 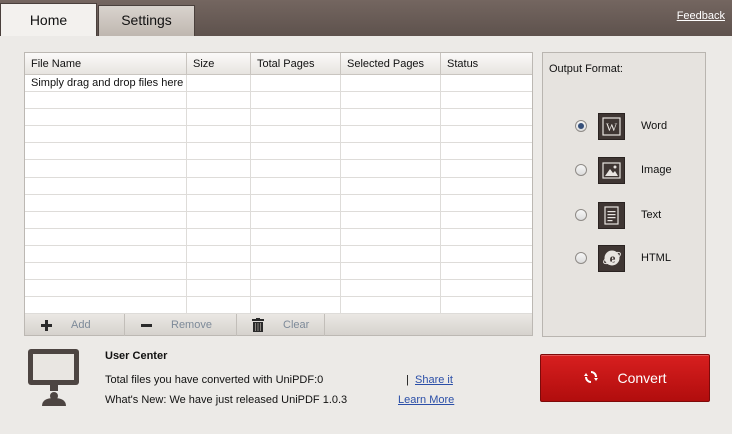 I want to click on convert-button: Convert, so click(x=625, y=378).